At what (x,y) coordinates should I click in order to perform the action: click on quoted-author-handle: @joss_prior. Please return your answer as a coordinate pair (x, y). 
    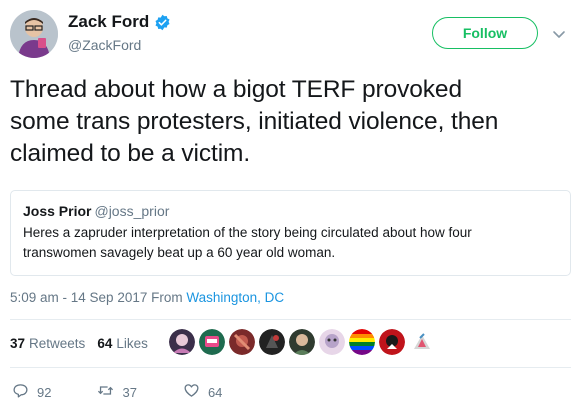
    Looking at the image, I should click on (132, 211).